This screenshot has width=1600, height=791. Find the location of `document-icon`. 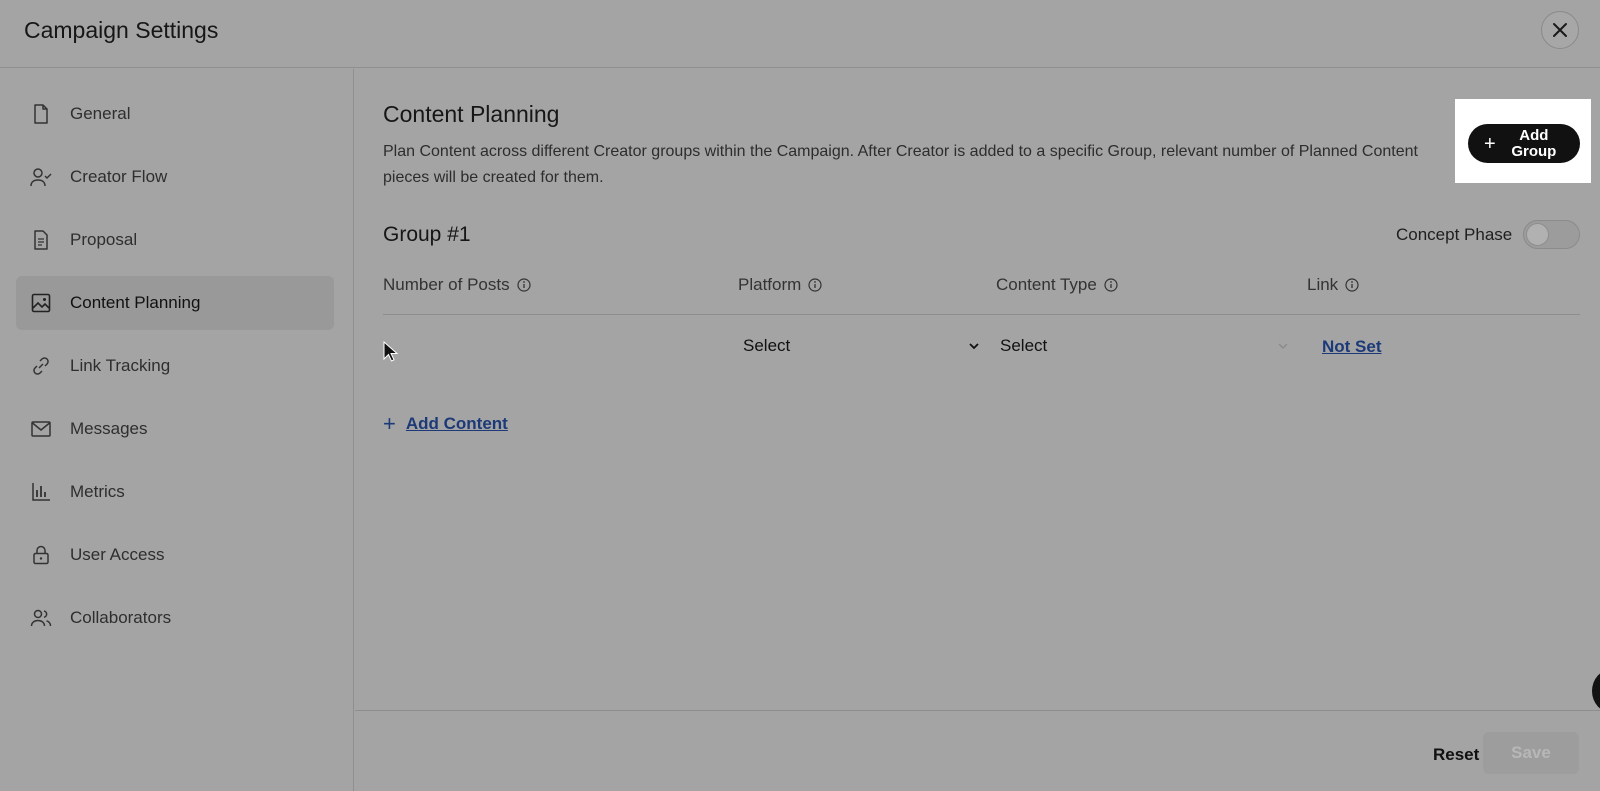

document-icon is located at coordinates (41, 240).